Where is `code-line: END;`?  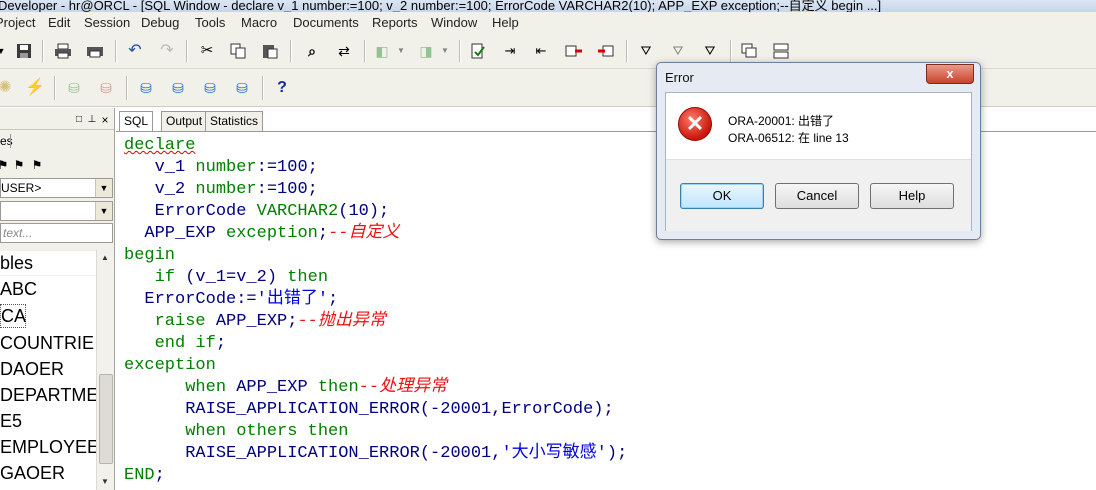 code-line: END; is located at coordinates (375, 476).